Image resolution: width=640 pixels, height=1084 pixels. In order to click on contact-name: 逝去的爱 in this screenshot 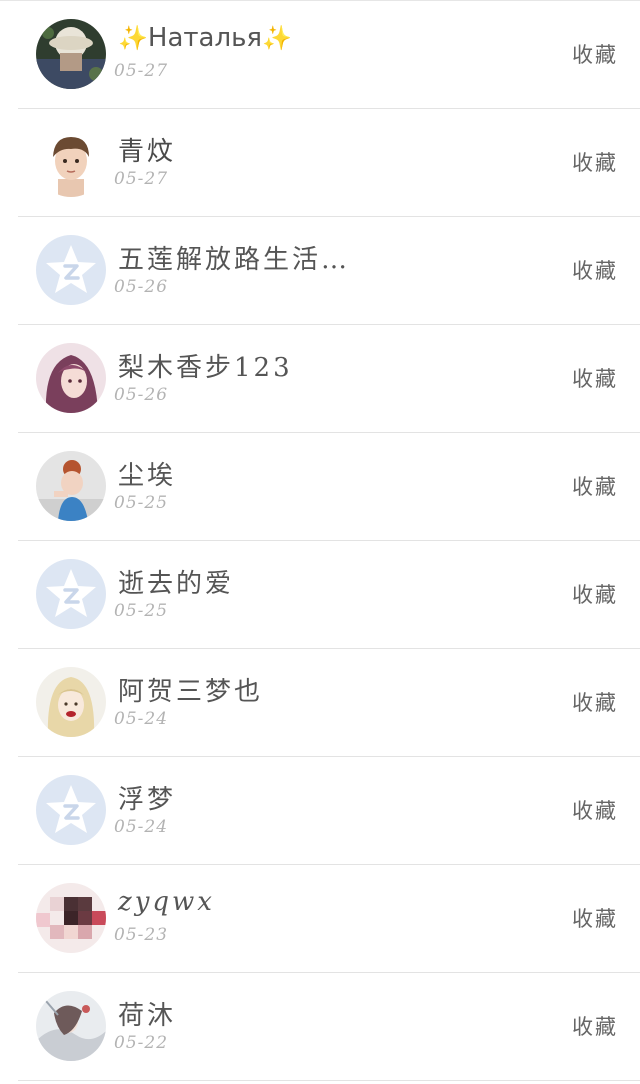, I will do `click(176, 584)`.